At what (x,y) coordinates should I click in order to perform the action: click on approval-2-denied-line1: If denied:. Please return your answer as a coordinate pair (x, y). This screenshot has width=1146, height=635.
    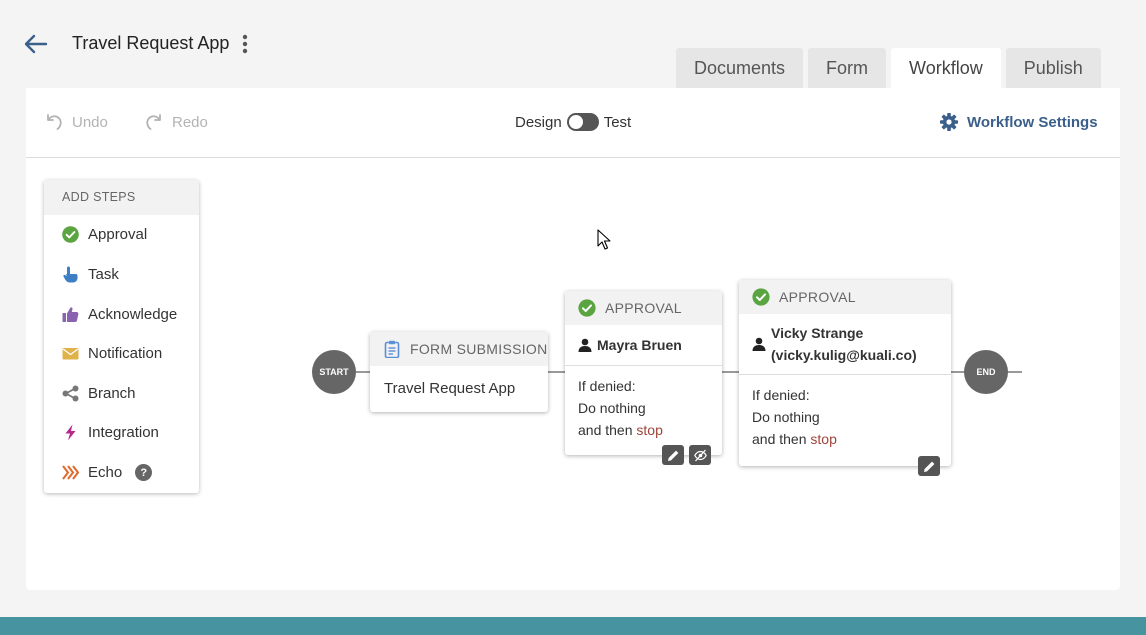
    Looking at the image, I should click on (781, 395).